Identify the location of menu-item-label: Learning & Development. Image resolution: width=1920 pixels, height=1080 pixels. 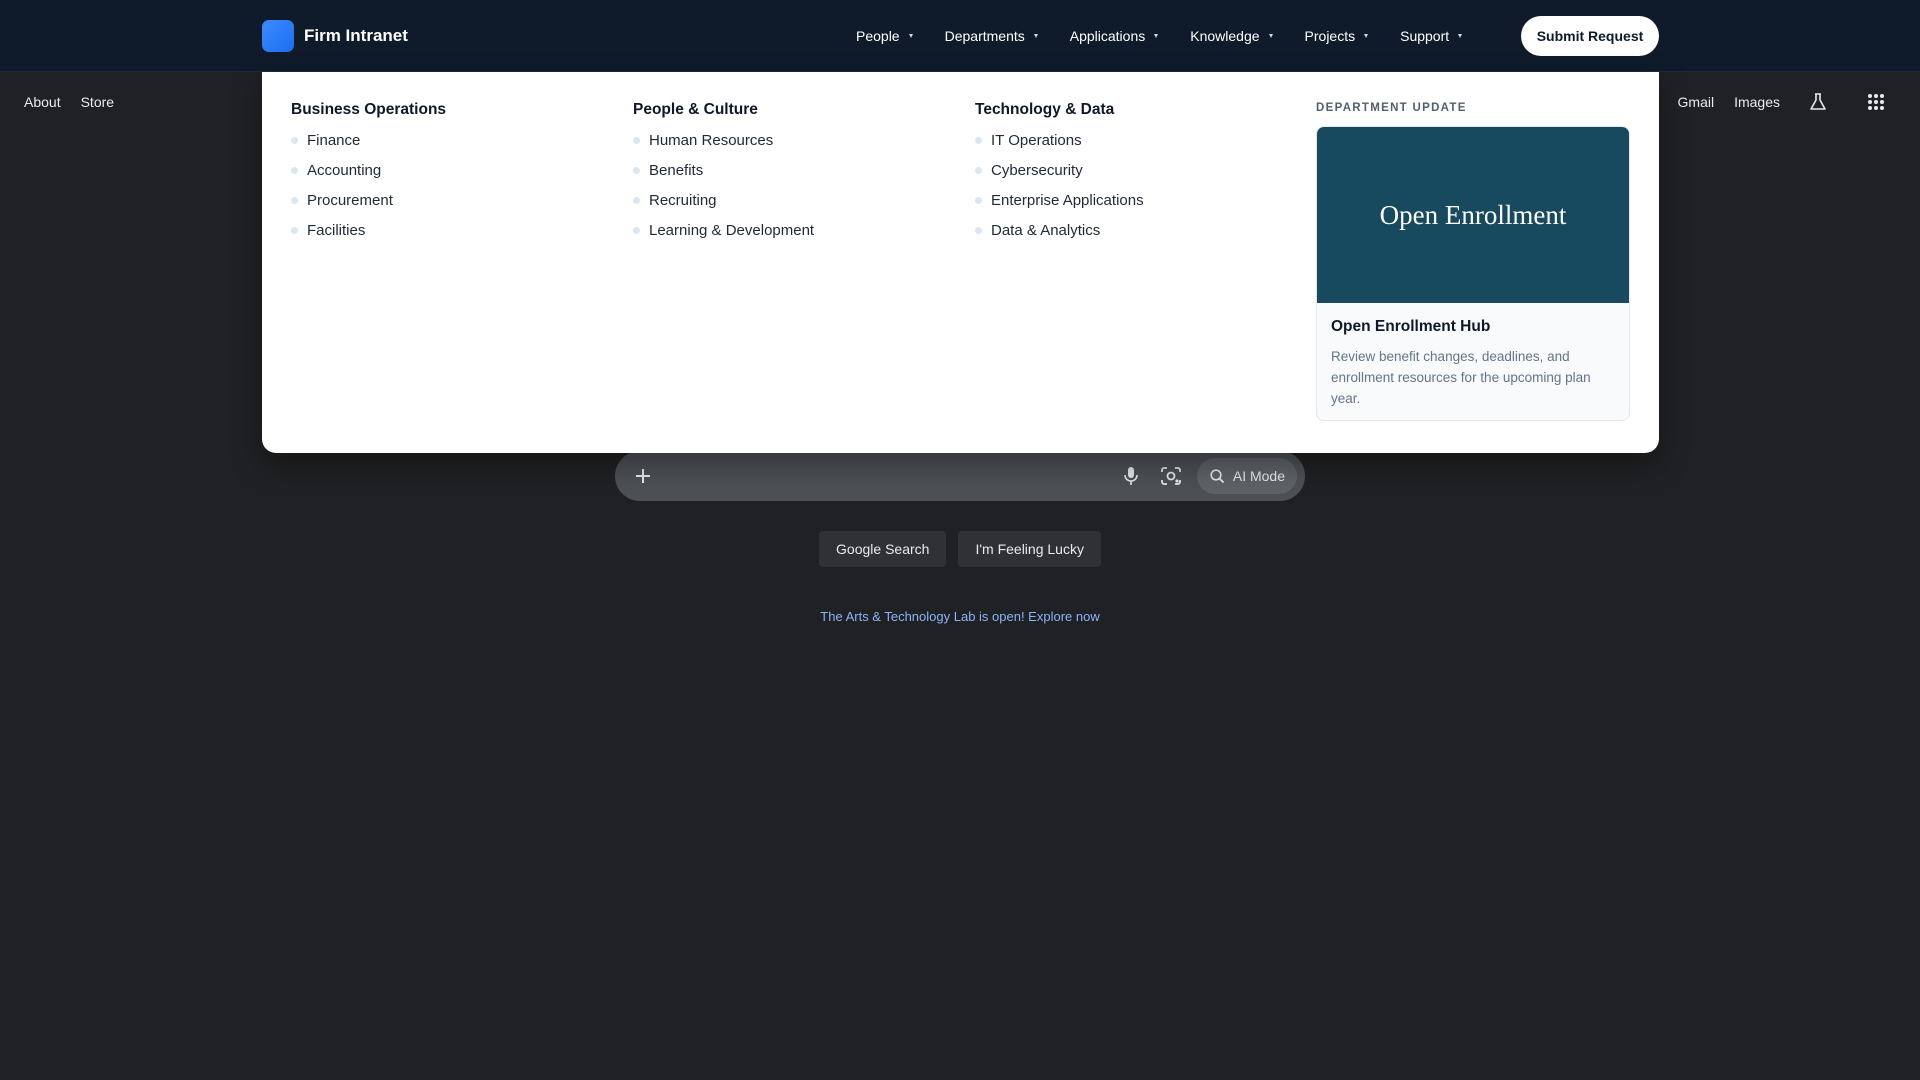
(732, 230).